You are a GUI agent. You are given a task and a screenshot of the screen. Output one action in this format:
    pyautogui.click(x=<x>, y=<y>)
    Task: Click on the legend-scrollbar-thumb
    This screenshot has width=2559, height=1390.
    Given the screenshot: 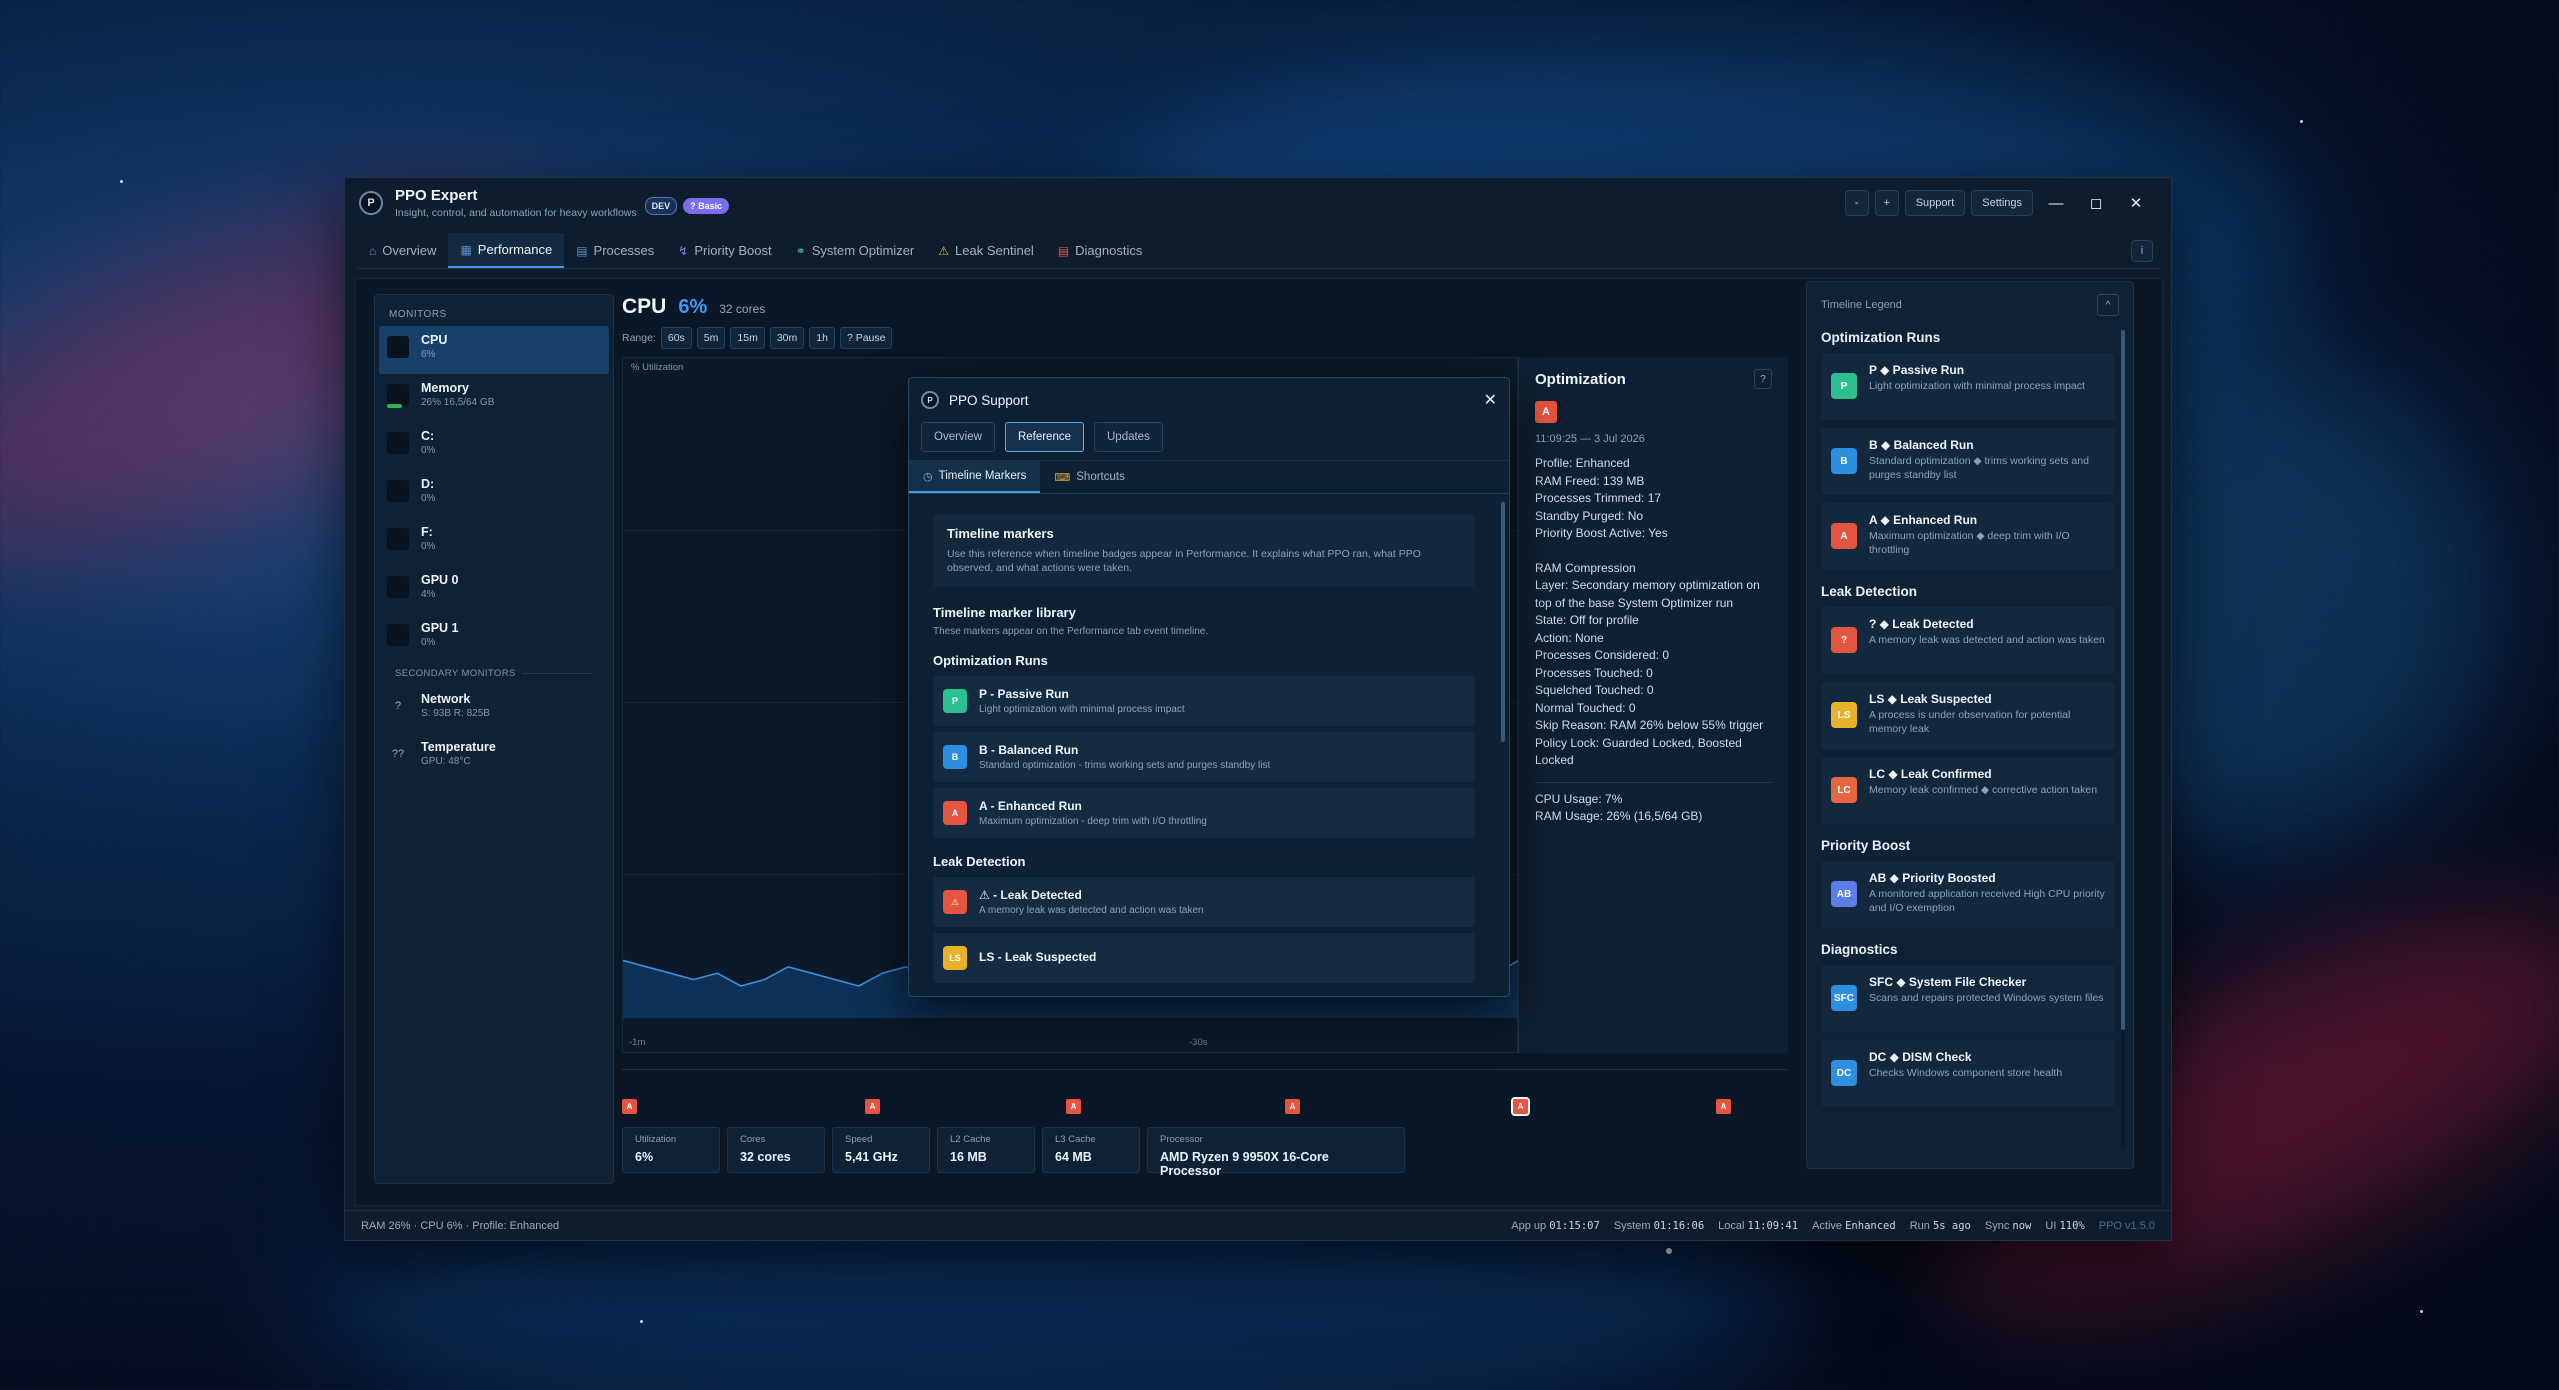 What is the action you would take?
    pyautogui.click(x=2123, y=680)
    